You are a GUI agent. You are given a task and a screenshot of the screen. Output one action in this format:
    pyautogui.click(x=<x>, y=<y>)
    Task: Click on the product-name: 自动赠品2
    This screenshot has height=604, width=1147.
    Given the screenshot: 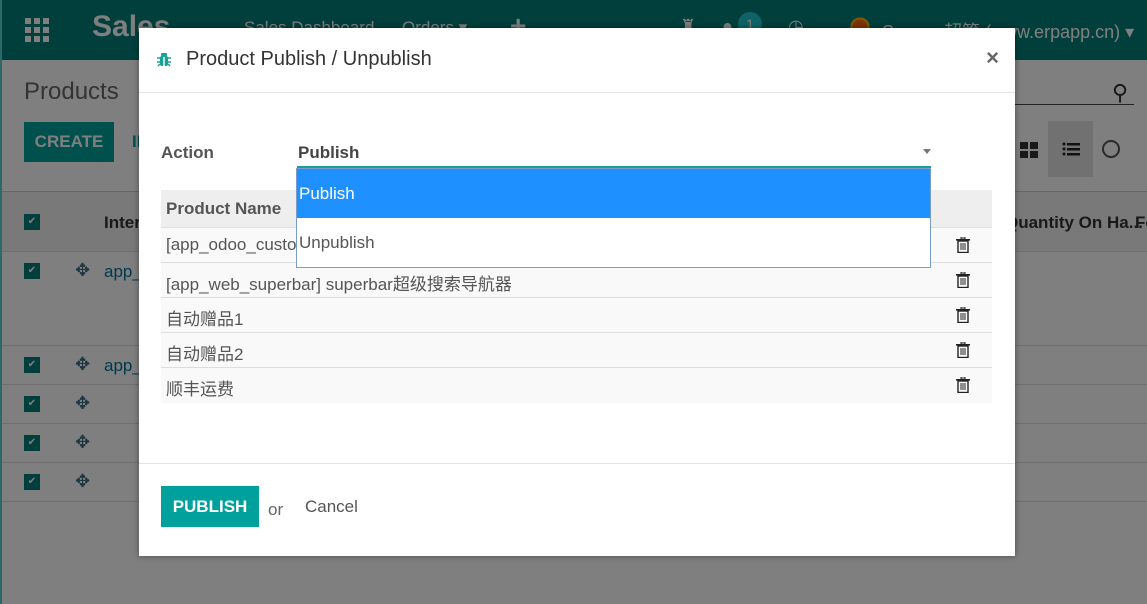 What is the action you would take?
    pyautogui.click(x=205, y=354)
    